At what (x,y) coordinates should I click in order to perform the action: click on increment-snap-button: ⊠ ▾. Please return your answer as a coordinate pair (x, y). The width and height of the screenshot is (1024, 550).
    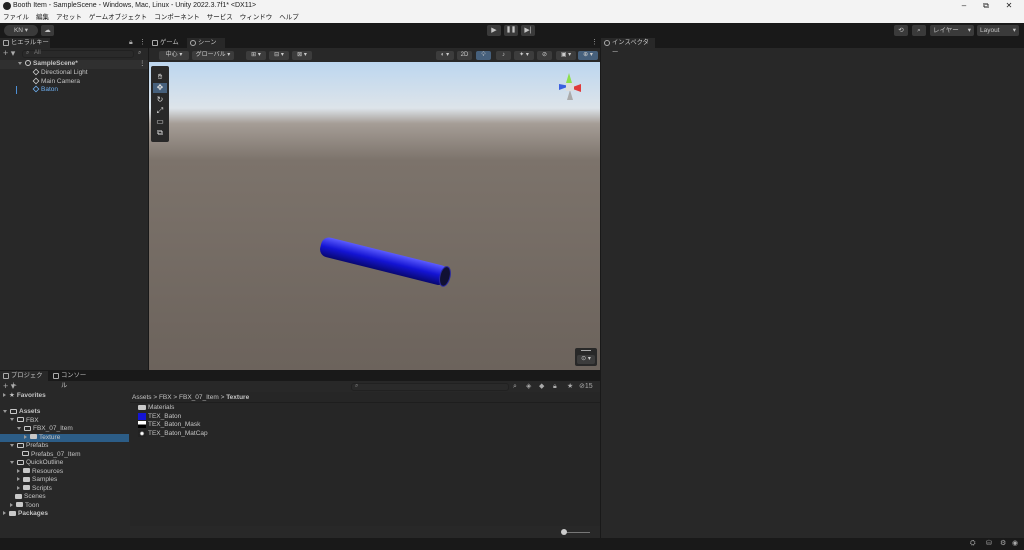
    Looking at the image, I should click on (302, 55).